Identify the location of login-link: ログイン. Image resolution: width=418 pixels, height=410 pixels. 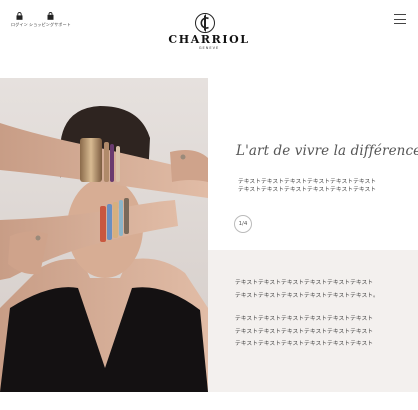
(19, 20).